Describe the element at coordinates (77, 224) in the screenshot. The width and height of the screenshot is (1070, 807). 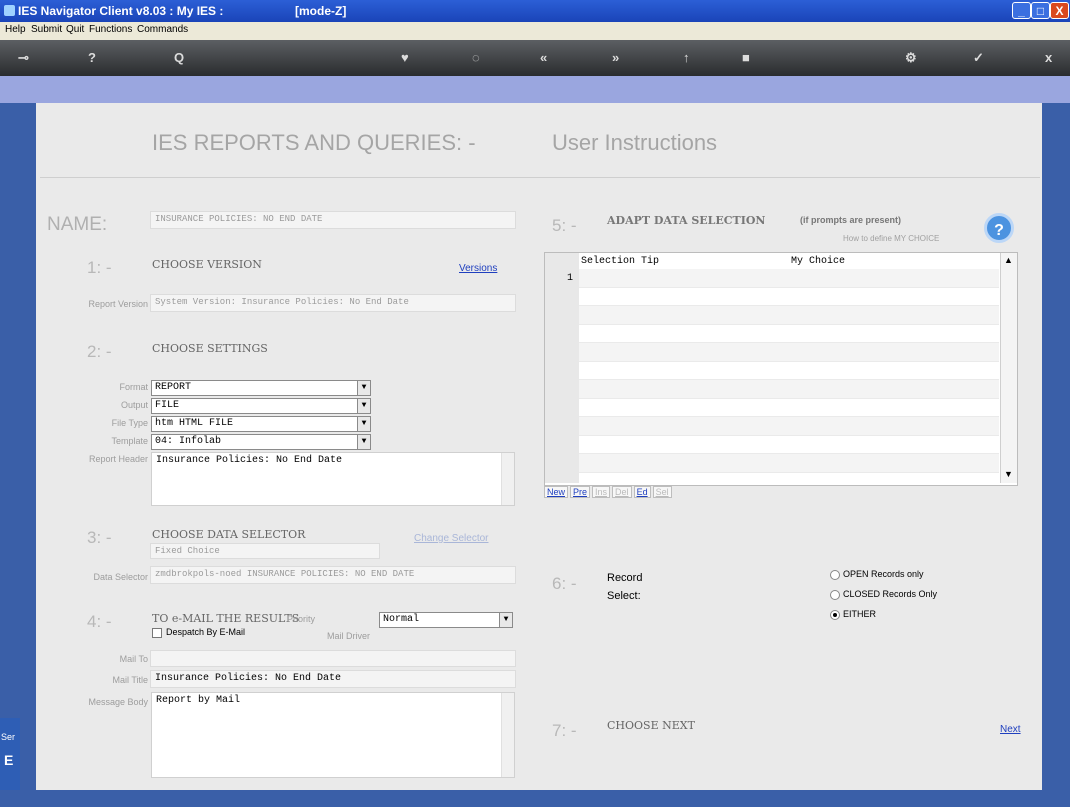
I see `name-label: NAME:` at that location.